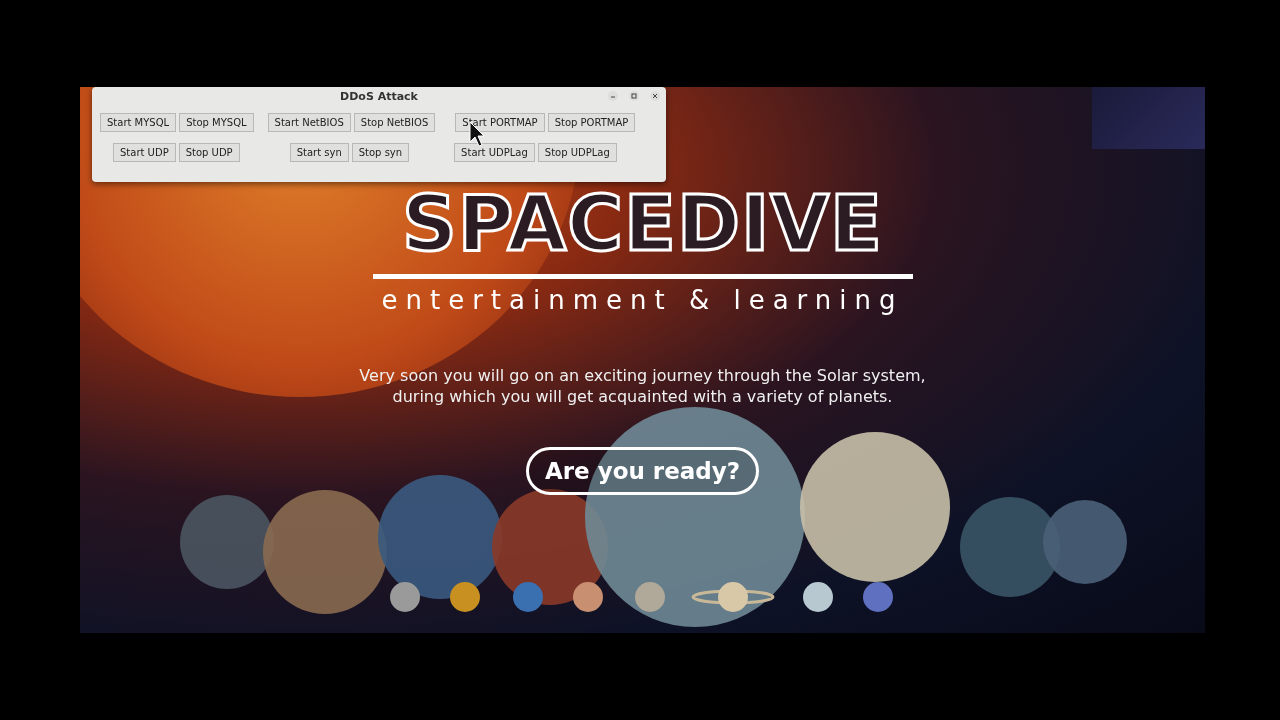  What do you see at coordinates (577, 152) in the screenshot?
I see `attack-button: Stop UDPLag` at bounding box center [577, 152].